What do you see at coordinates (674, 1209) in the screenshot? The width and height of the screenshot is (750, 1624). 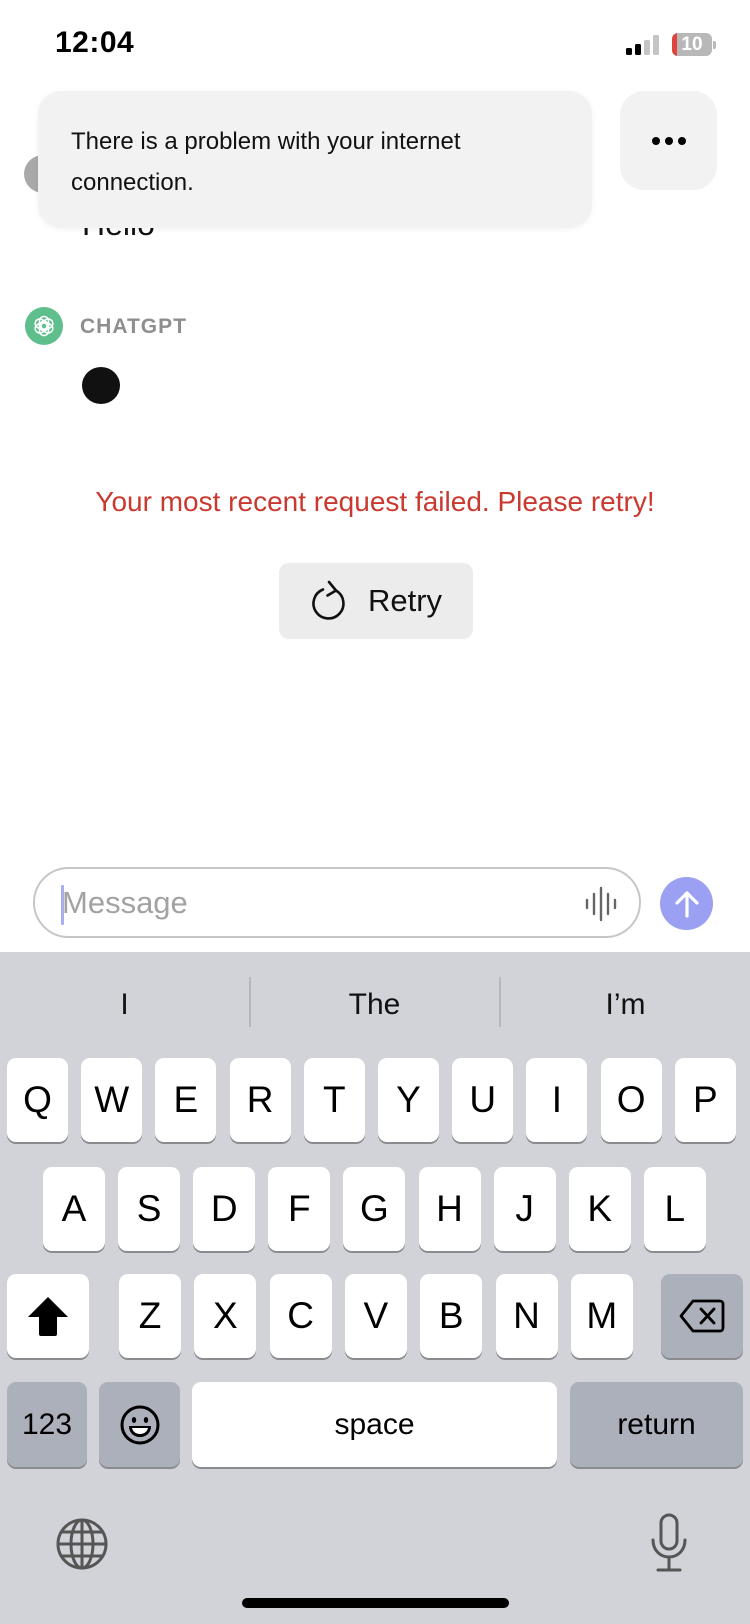 I see `key-l: L` at bounding box center [674, 1209].